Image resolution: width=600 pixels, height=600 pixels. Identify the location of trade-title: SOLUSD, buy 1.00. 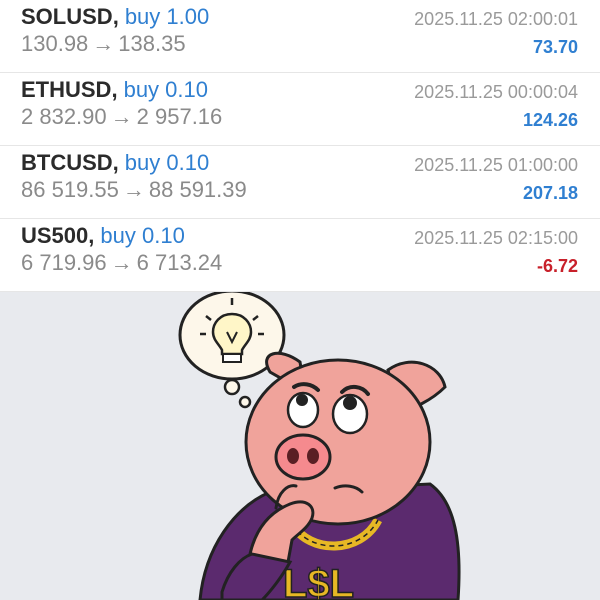
(115, 17).